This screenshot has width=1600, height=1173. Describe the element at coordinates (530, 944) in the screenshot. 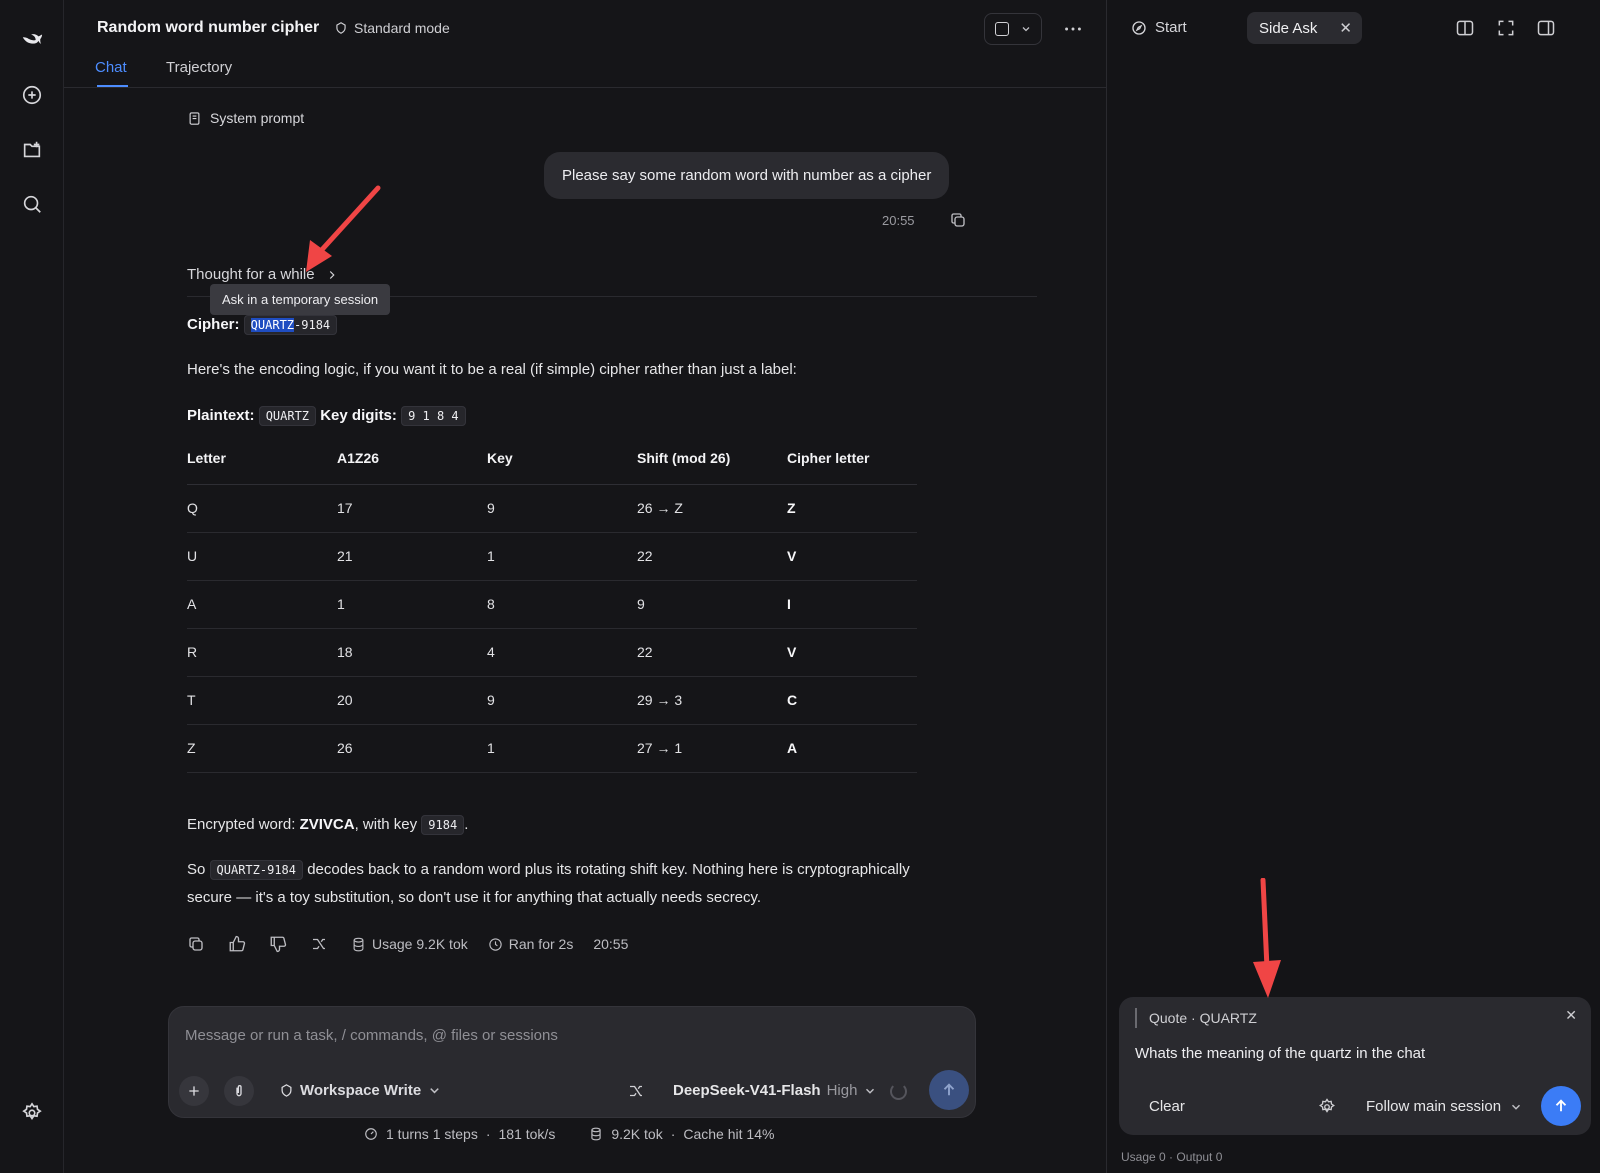

I see `ran-for-meta: Ran for 2s` at that location.